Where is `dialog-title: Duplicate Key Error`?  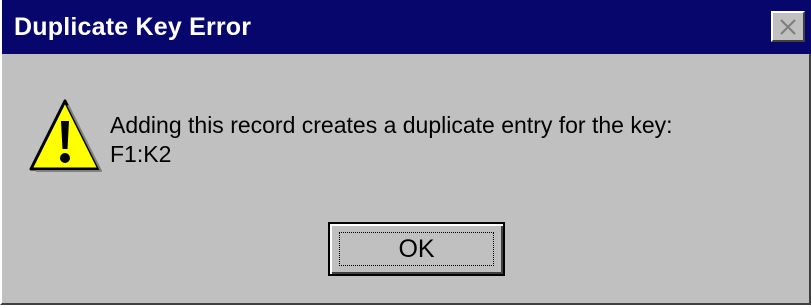 dialog-title: Duplicate Key Error is located at coordinates (133, 26).